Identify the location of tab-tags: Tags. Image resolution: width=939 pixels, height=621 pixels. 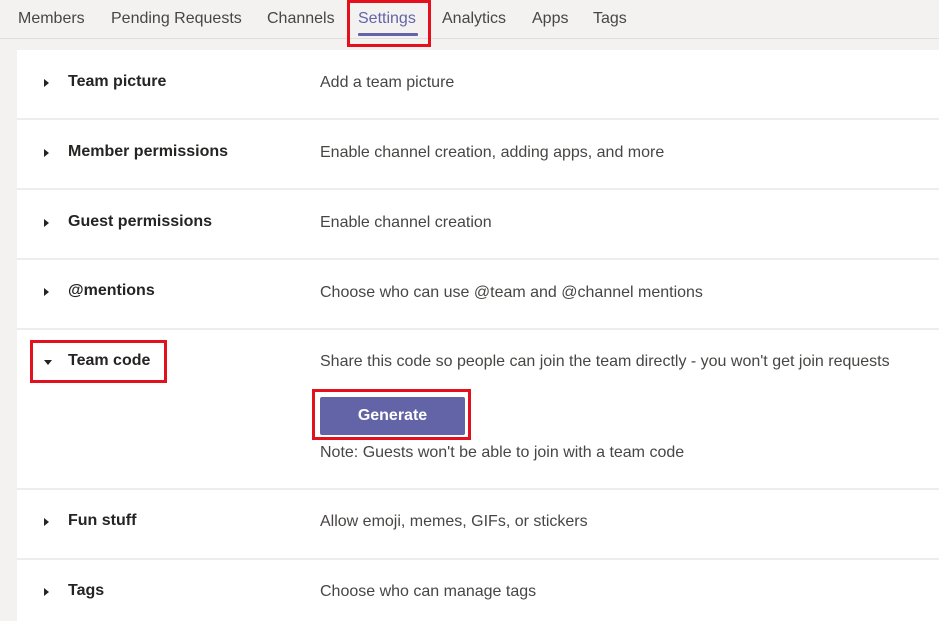
(610, 19).